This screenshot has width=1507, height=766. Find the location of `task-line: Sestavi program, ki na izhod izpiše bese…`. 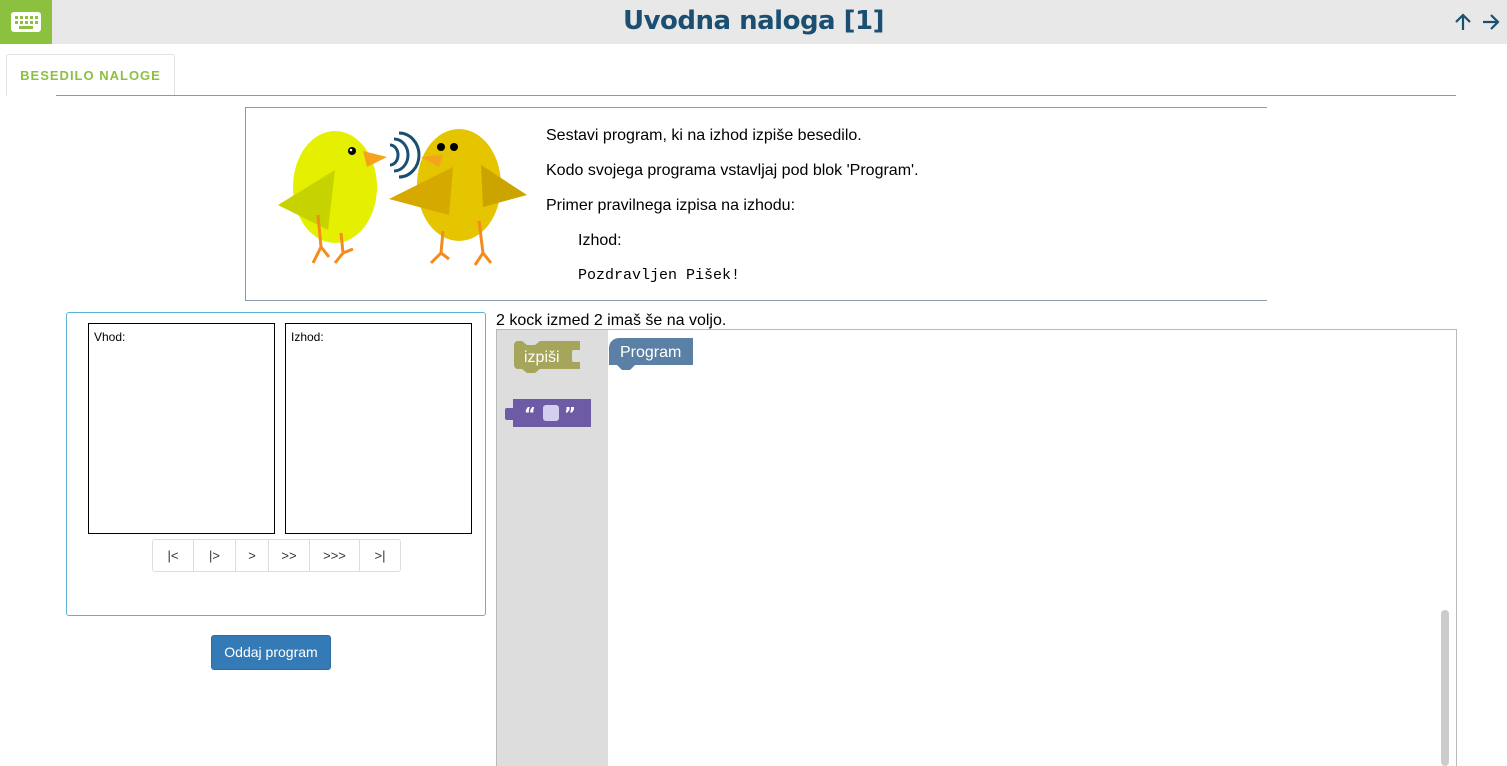

task-line: Sestavi program, ki na izhod izpiše bese… is located at coordinates (704, 135).